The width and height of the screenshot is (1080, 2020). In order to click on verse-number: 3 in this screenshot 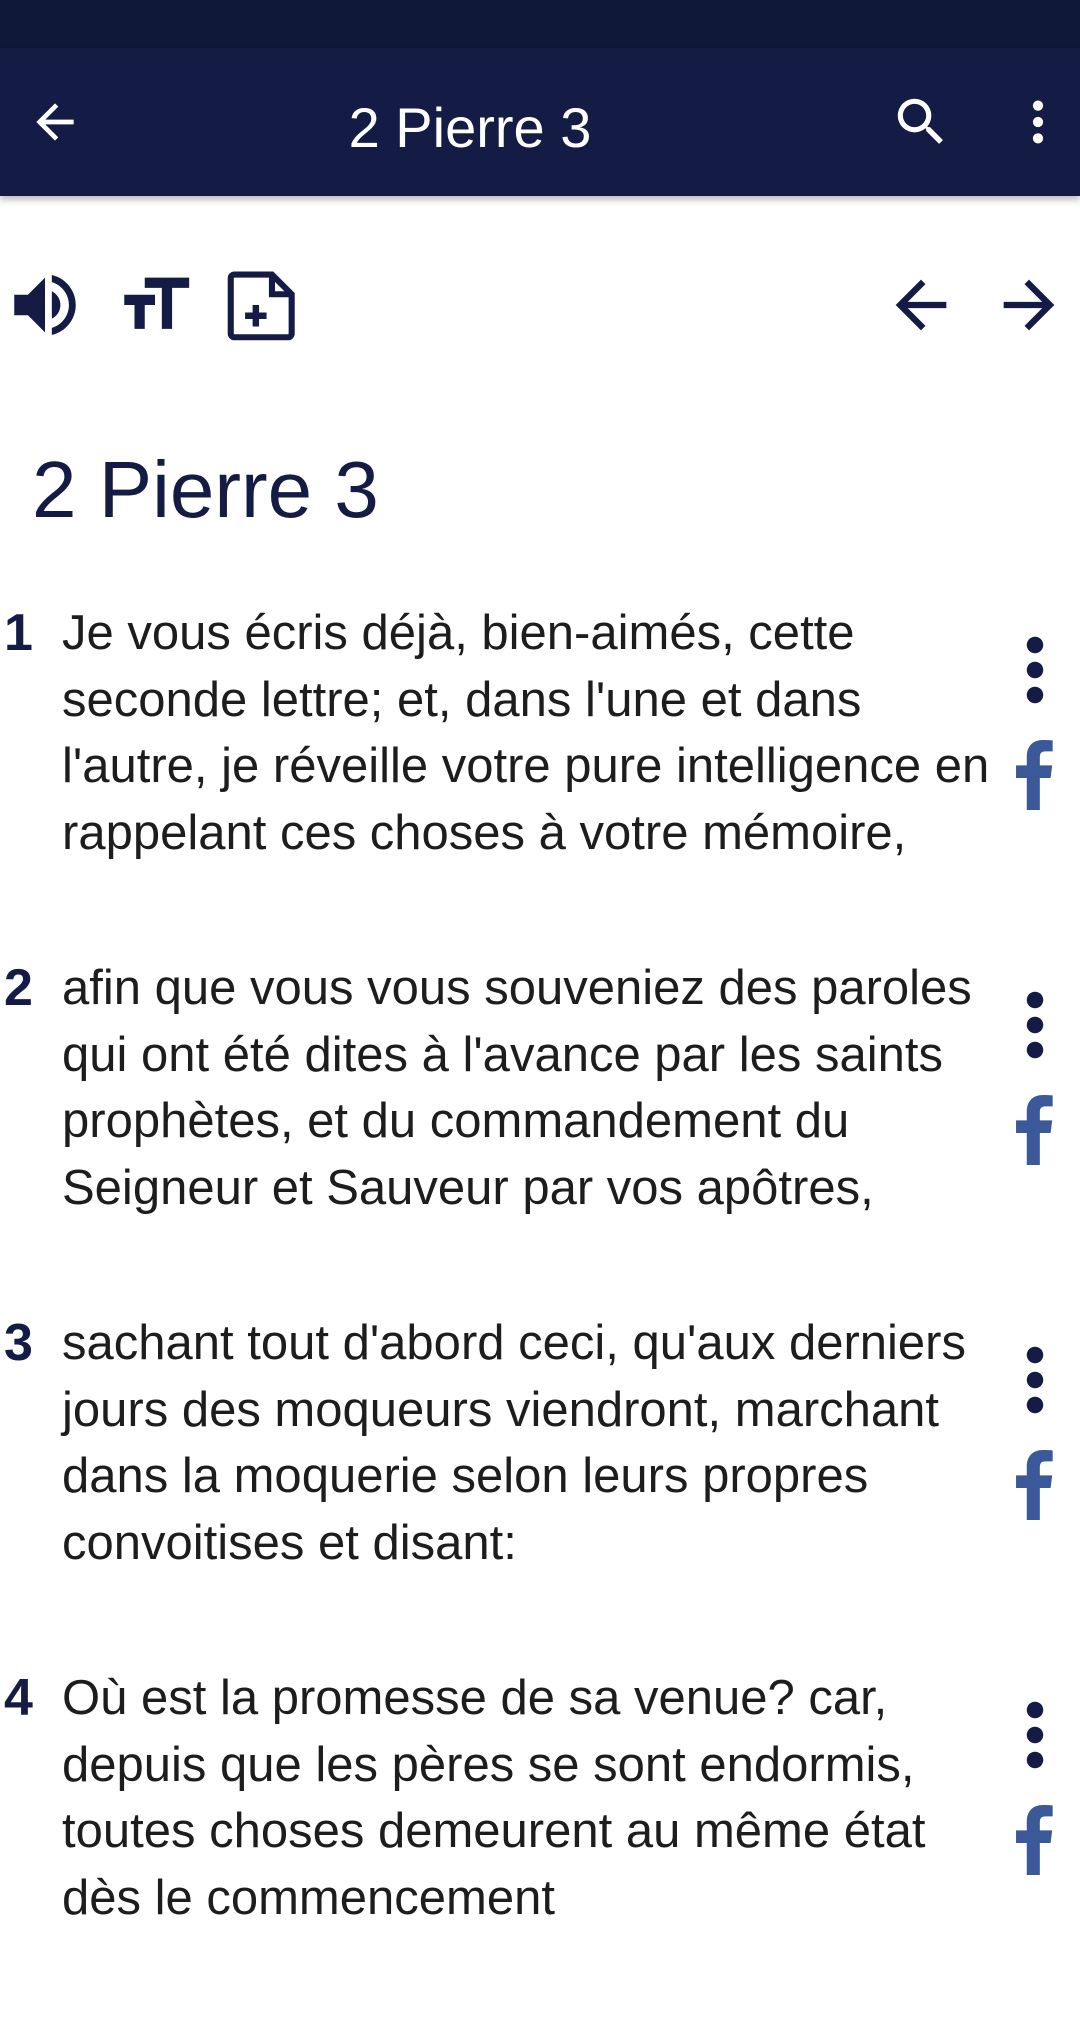, I will do `click(18, 1343)`.